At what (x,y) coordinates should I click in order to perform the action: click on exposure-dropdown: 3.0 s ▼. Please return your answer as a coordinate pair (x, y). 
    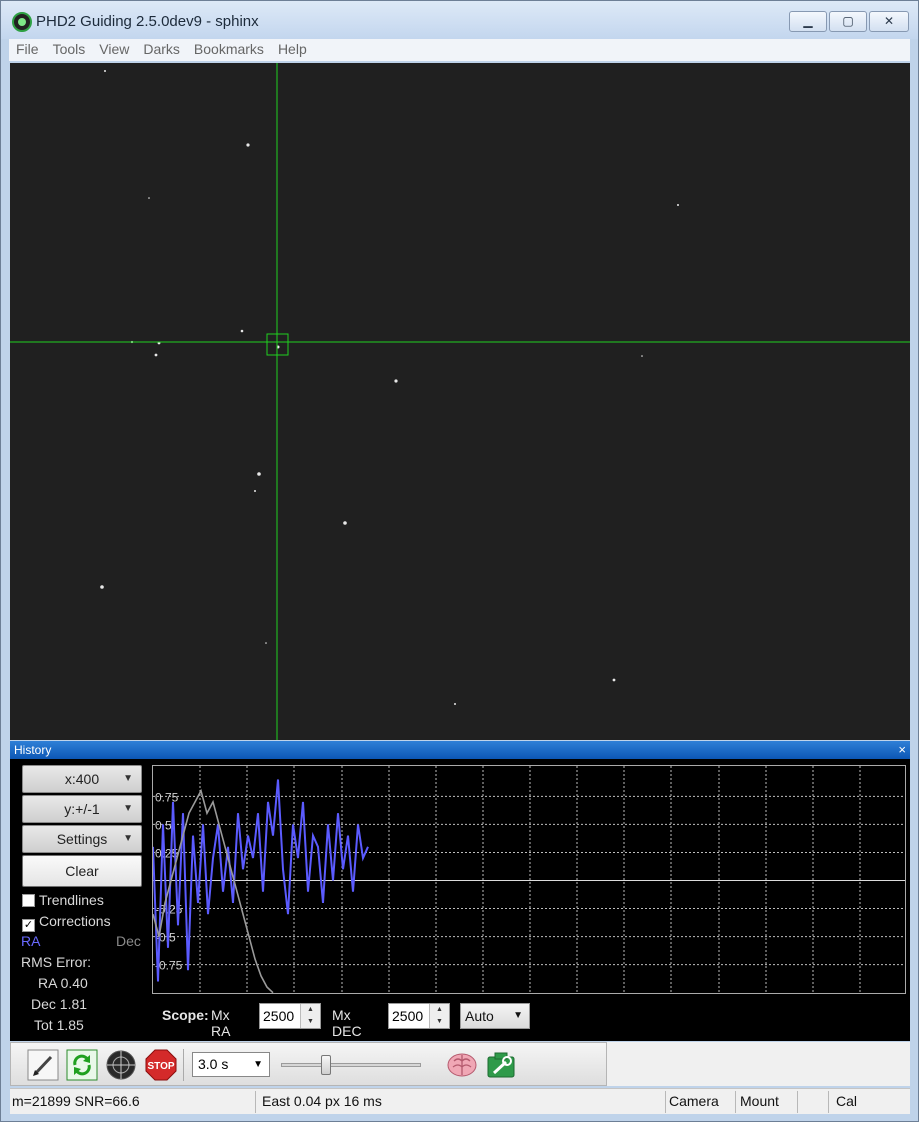
    Looking at the image, I should click on (231, 1064).